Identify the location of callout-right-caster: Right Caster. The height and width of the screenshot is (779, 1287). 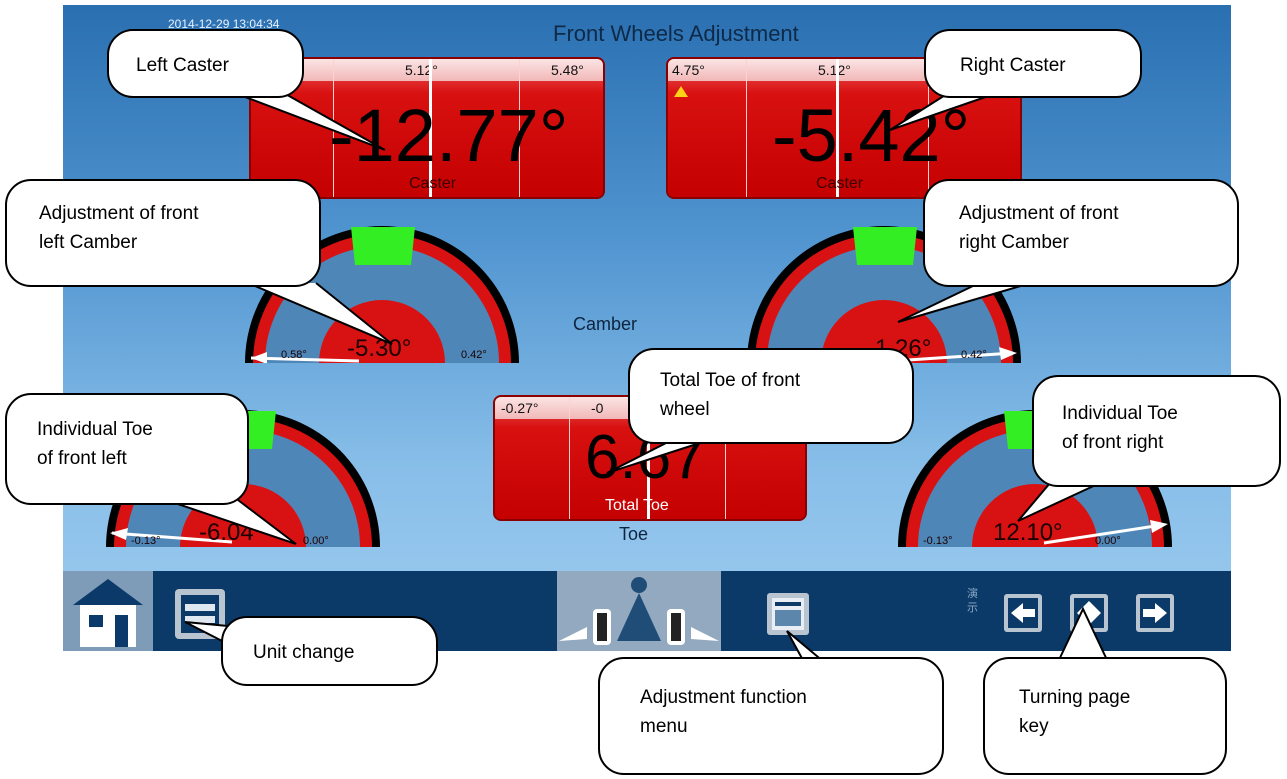
(1033, 63).